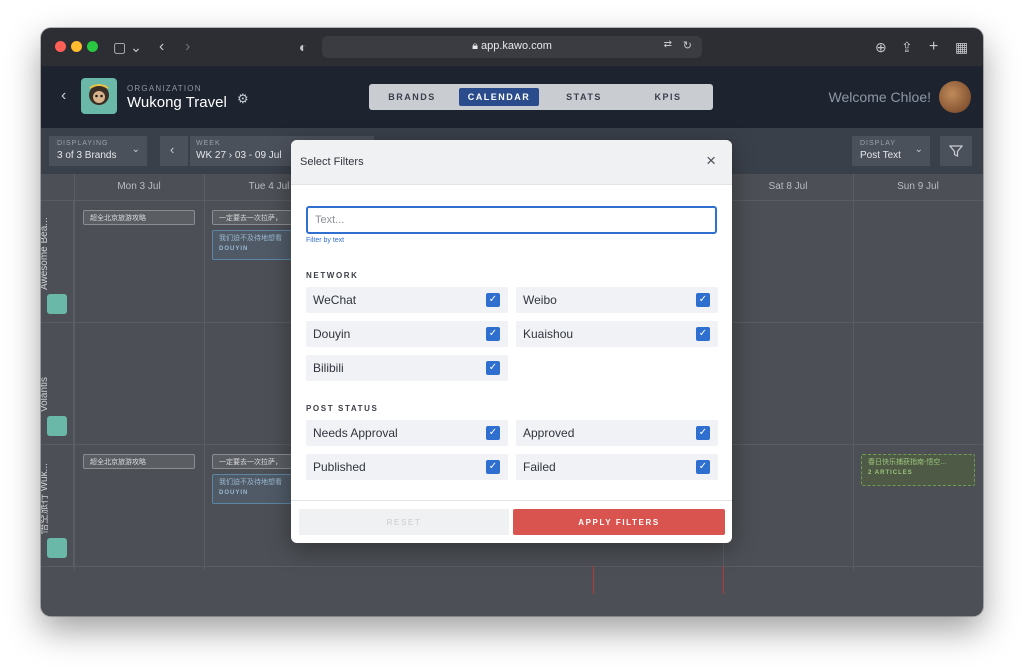  What do you see at coordinates (907, 47) in the screenshot?
I see `share-icon: ⇪` at bounding box center [907, 47].